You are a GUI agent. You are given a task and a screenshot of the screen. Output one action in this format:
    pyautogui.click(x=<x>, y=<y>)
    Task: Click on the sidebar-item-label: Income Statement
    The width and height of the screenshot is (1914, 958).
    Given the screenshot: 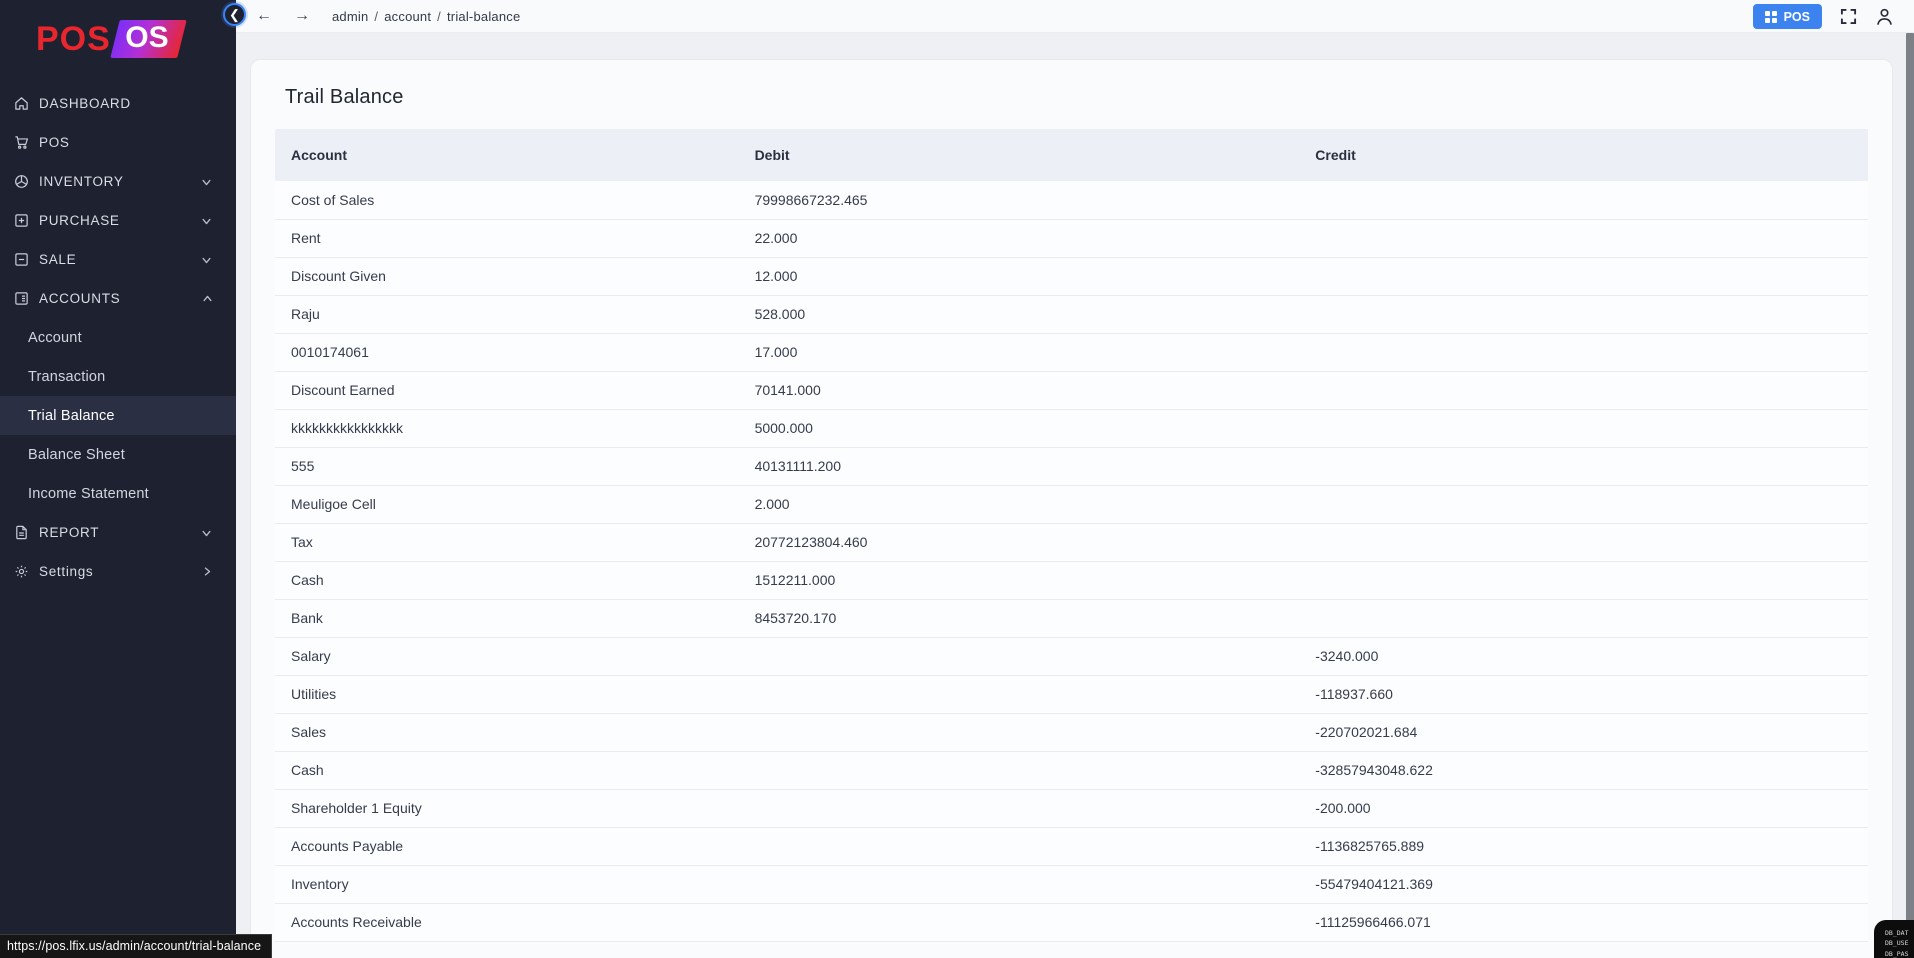 What is the action you would take?
    pyautogui.click(x=88, y=493)
    